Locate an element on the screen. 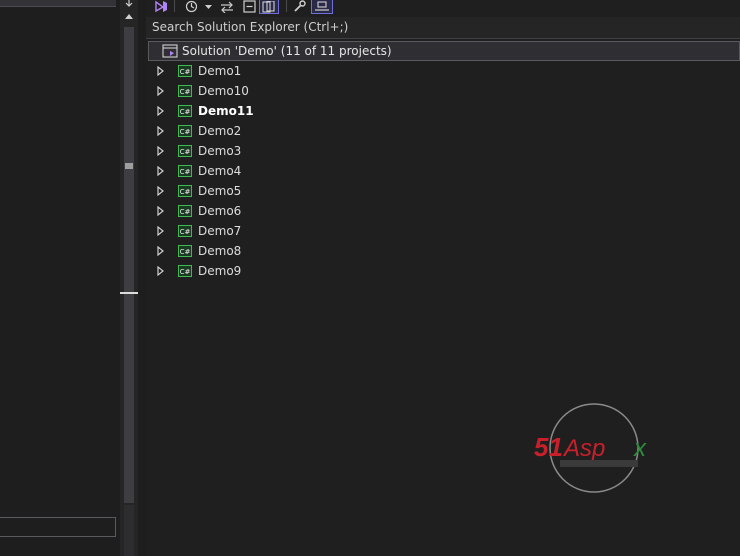 The width and height of the screenshot is (740, 556). solution-icon is located at coordinates (170, 51).